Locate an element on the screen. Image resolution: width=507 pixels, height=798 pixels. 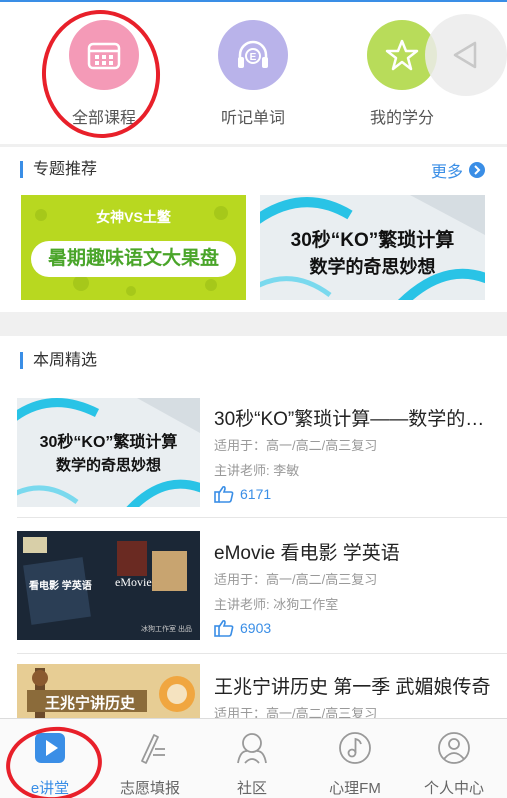
thumb-line1: 30秒“KO”繁琐计算 is located at coordinates (108, 442).